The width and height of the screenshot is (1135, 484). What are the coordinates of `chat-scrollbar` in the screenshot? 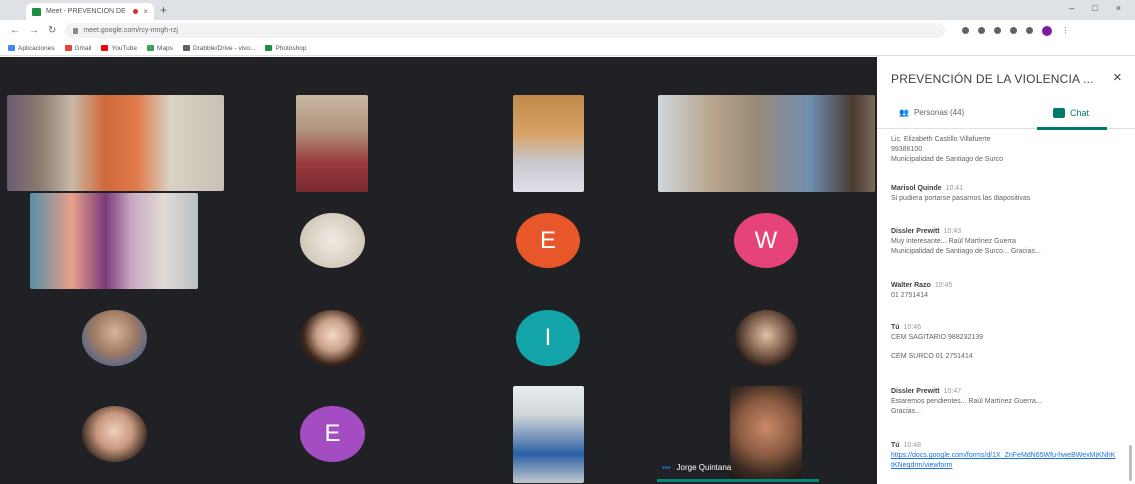 It's located at (1130, 463).